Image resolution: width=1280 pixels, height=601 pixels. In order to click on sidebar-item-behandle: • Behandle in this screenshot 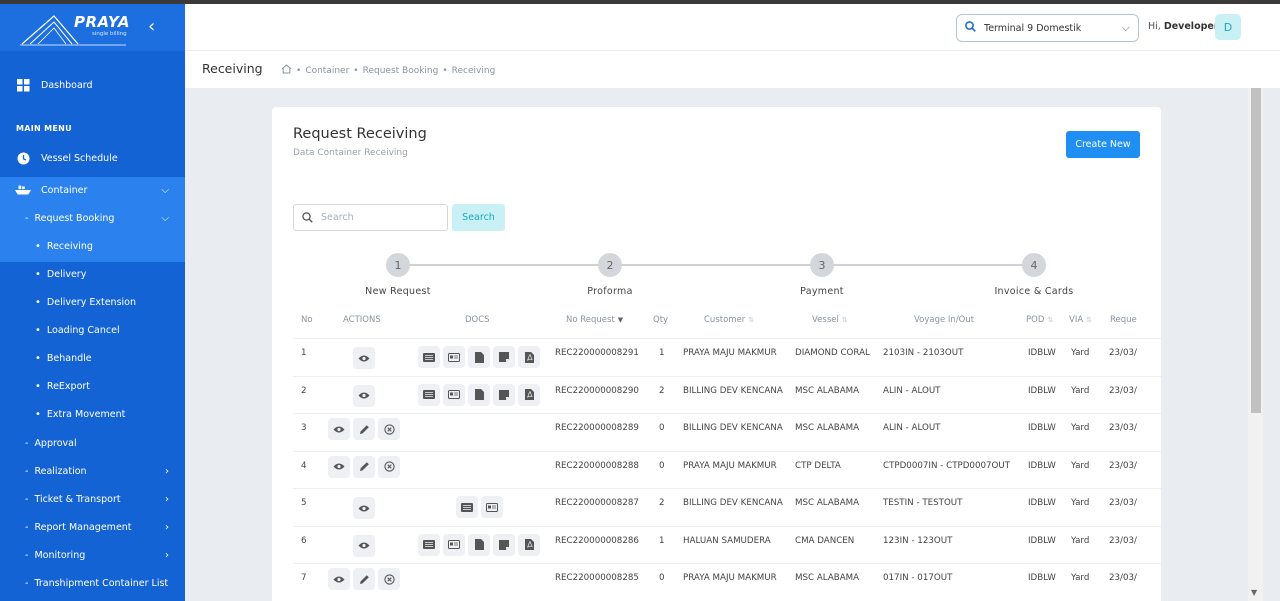, I will do `click(92, 358)`.